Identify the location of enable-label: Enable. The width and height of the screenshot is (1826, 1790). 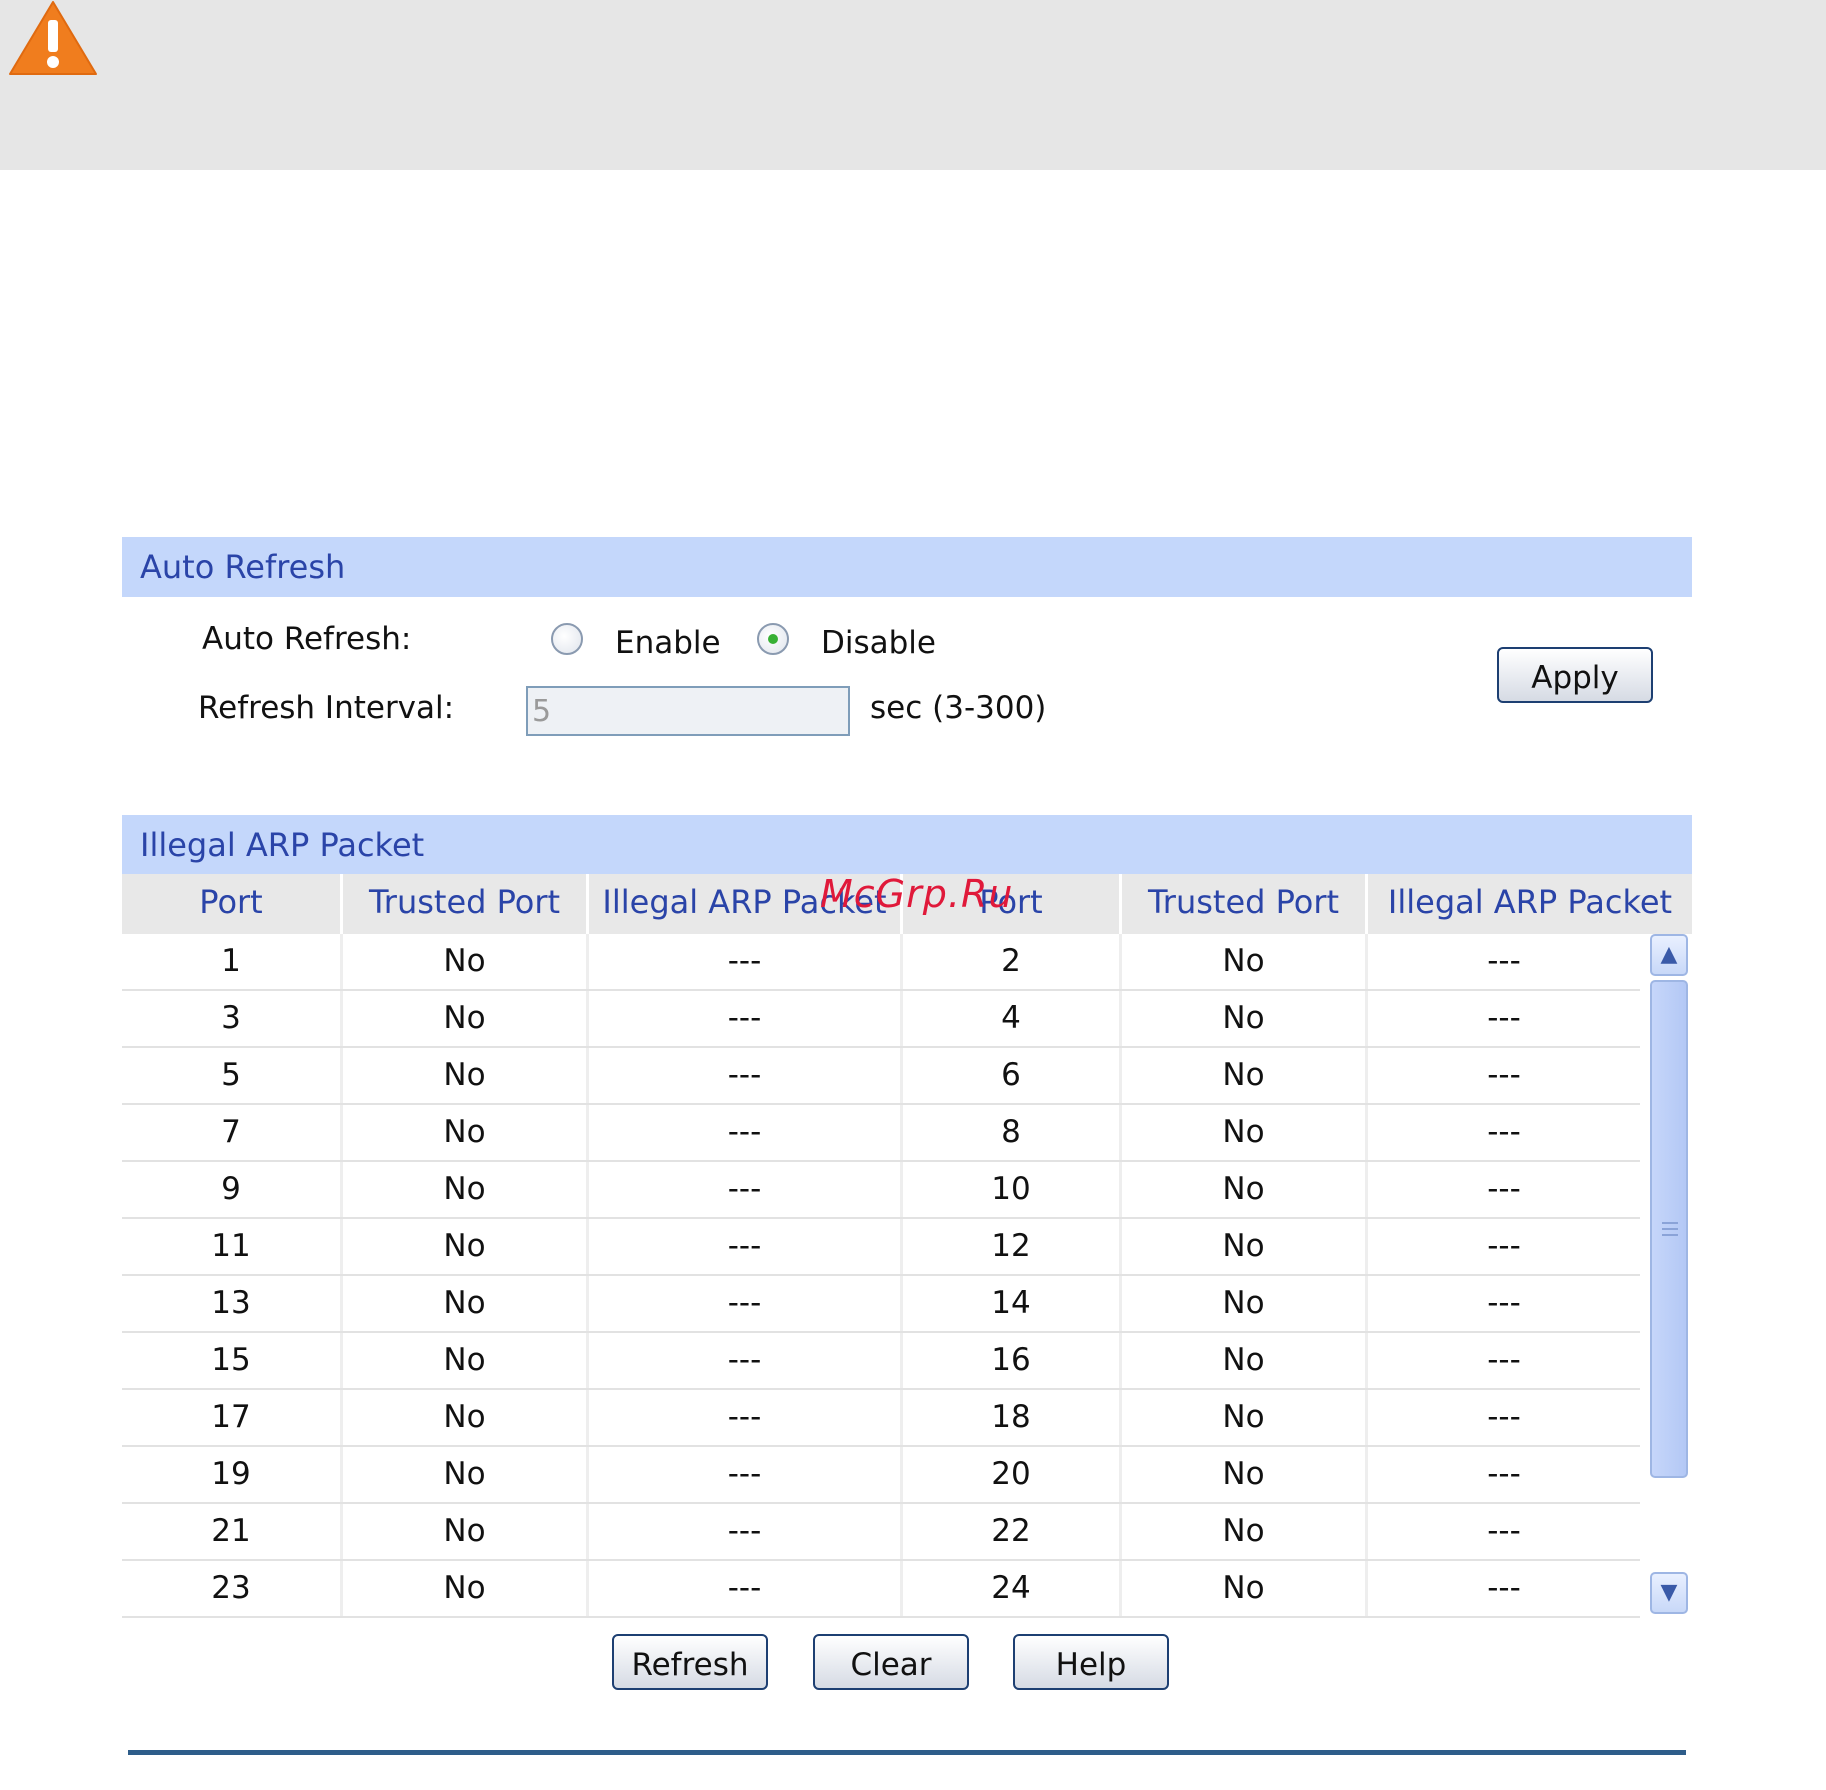
(668, 643).